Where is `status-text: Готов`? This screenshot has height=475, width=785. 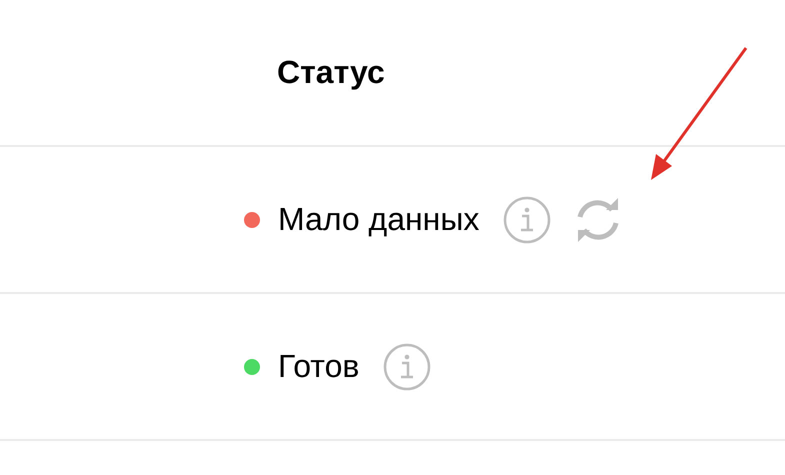 status-text: Готов is located at coordinates (319, 366).